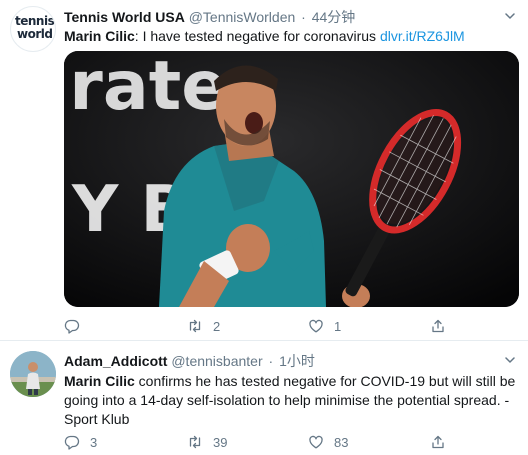 Image resolution: width=528 pixels, height=455 pixels. I want to click on tweet-actions: 2 1, so click(259, 326).